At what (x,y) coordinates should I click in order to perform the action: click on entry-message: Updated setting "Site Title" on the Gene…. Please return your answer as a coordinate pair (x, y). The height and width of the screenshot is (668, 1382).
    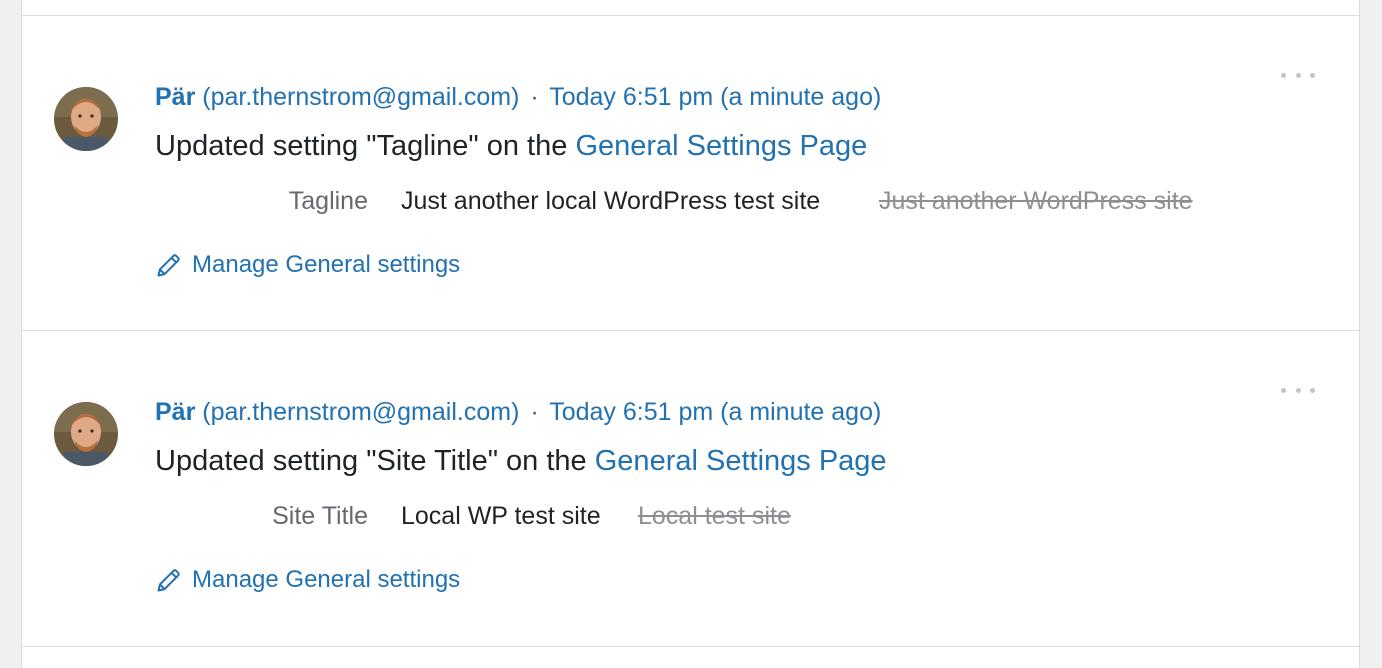
    Looking at the image, I should click on (521, 461).